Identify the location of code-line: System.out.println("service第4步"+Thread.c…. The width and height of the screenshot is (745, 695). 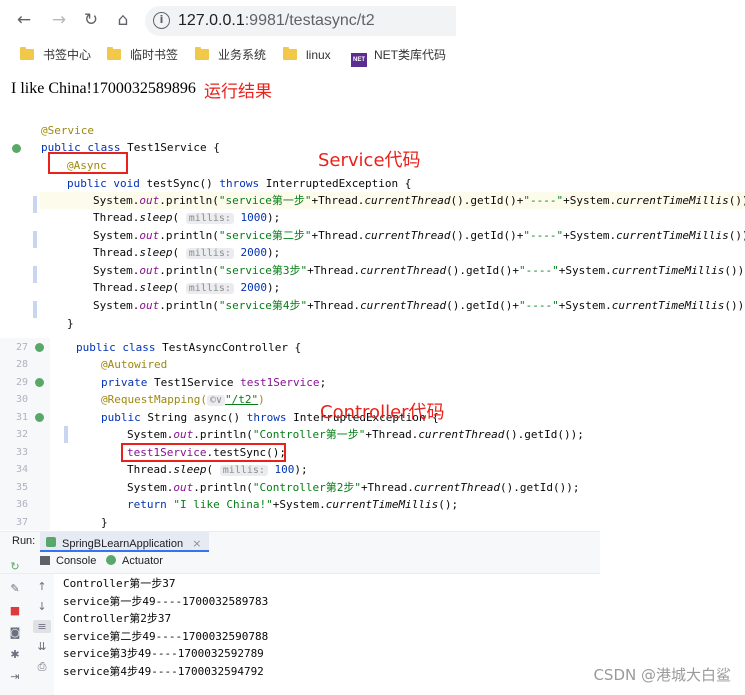
(419, 305).